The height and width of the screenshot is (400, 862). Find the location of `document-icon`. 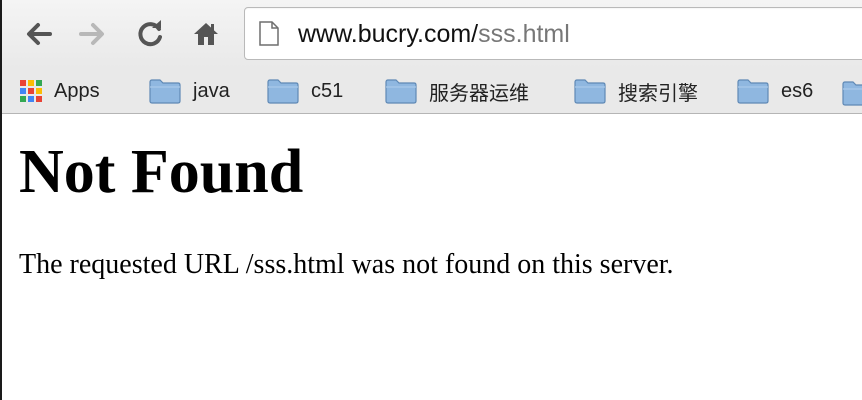

document-icon is located at coordinates (269, 33).